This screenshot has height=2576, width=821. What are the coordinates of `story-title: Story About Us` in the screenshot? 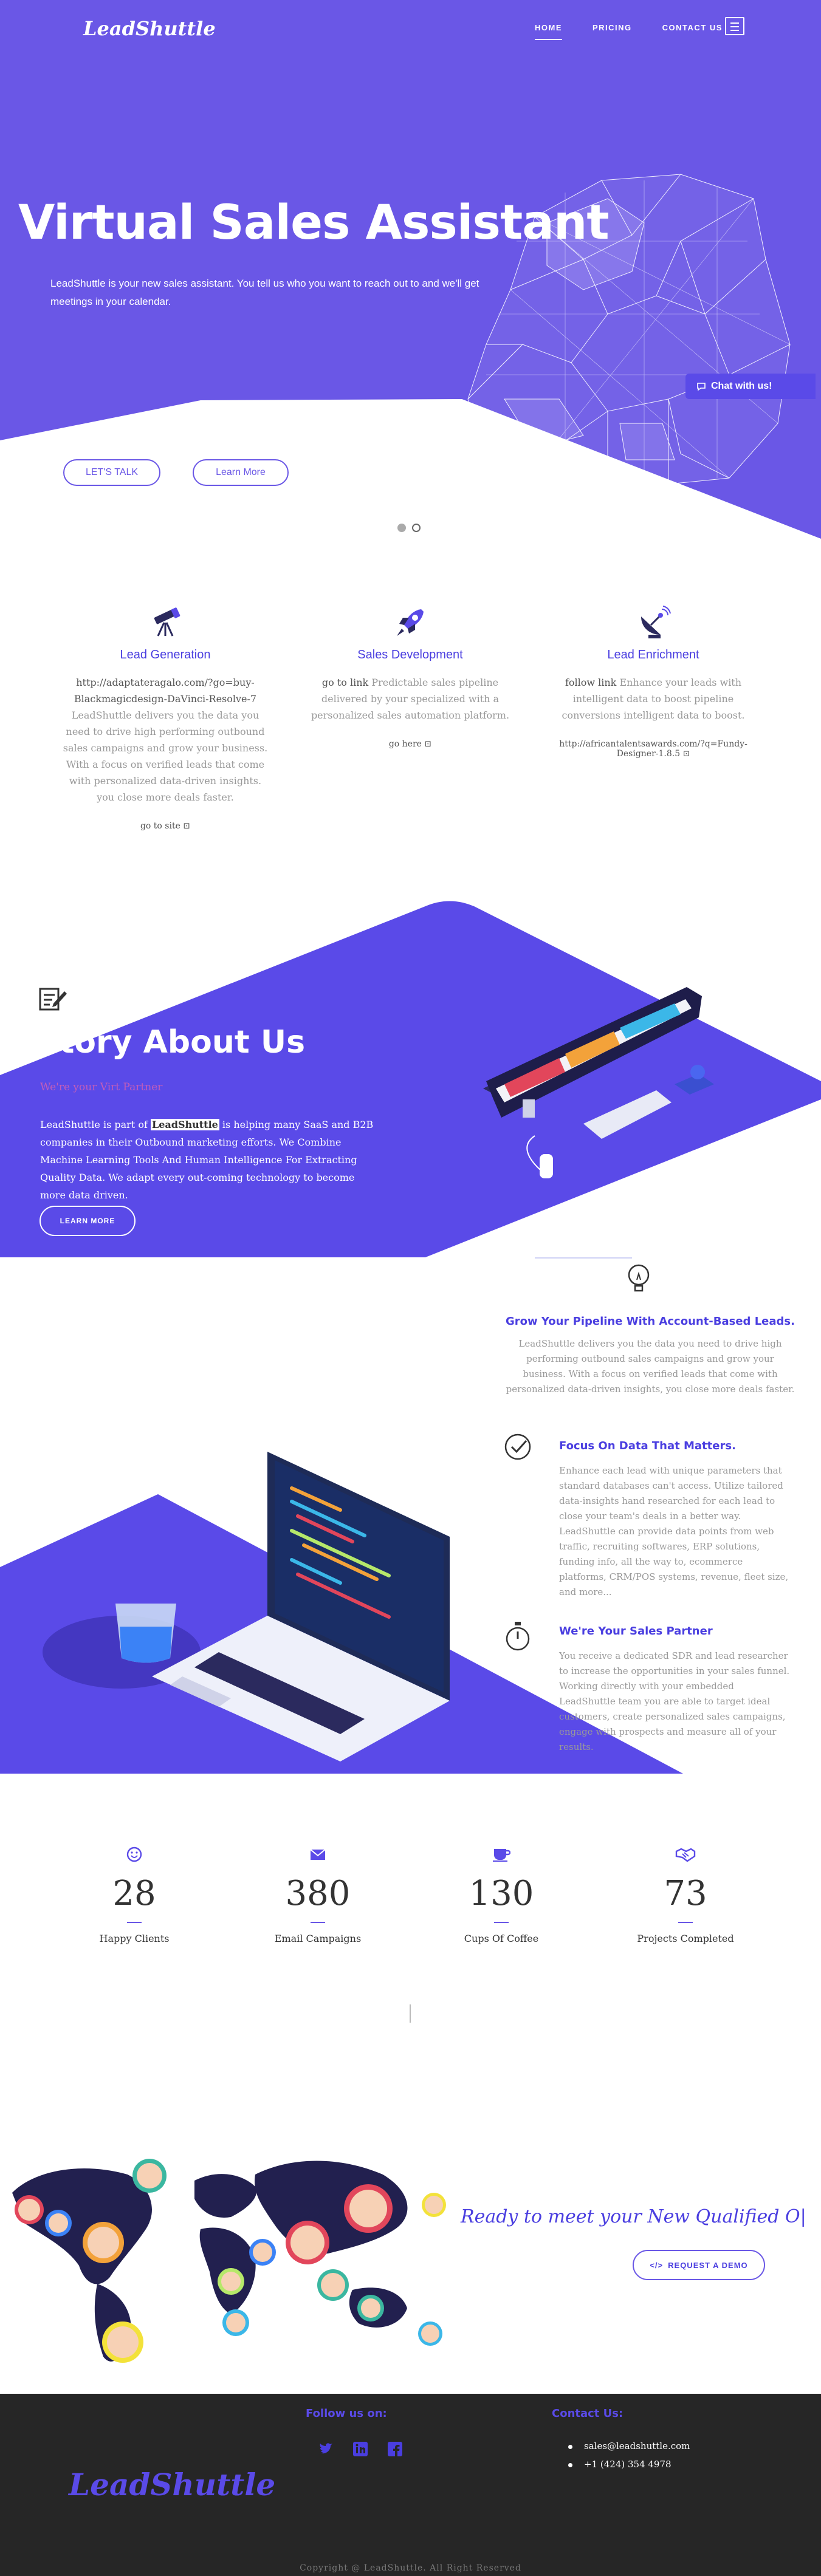 It's located at (171, 1042).